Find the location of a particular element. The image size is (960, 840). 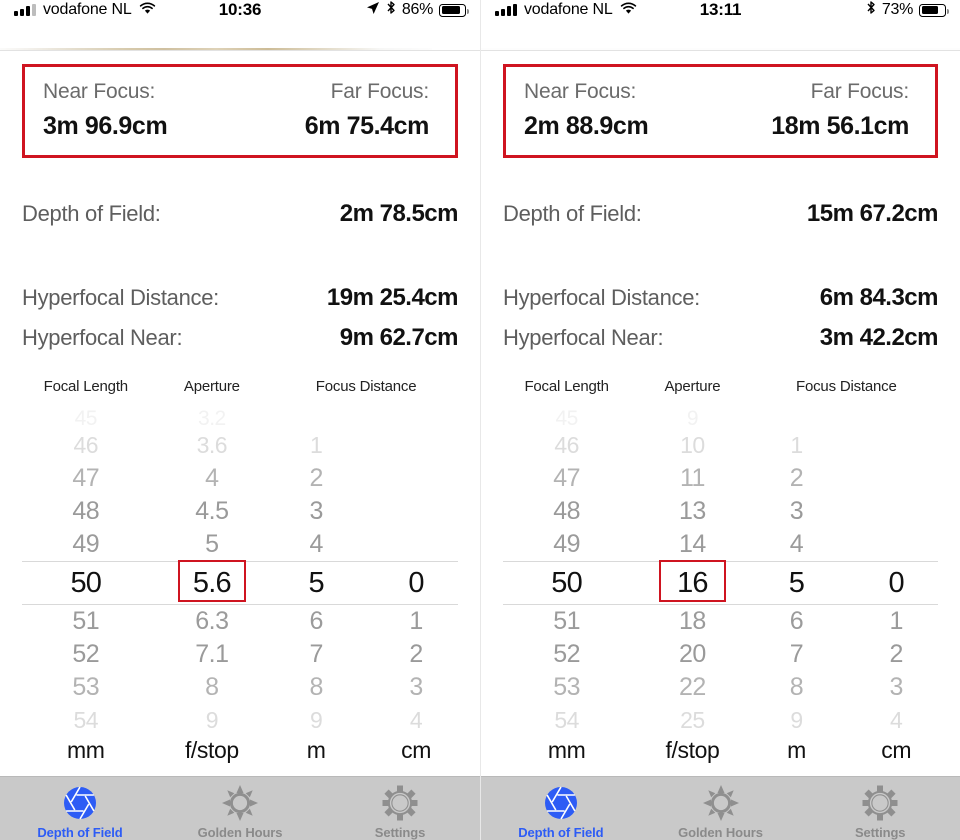

picker-item: 16 is located at coordinates (692, 583).